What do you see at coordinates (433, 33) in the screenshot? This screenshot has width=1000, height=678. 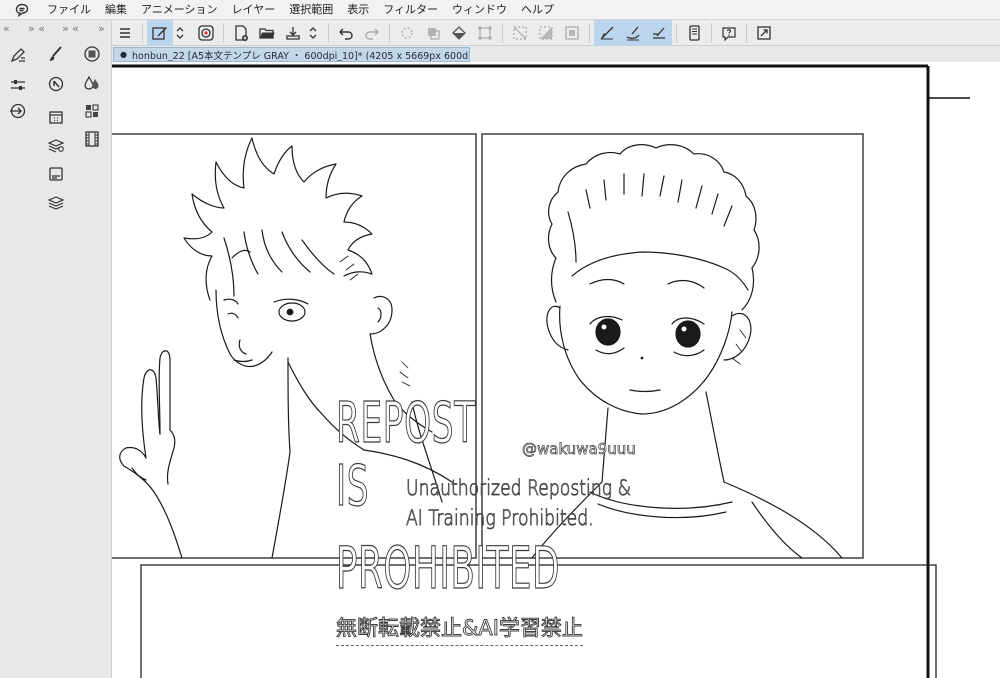 I see `fill-icon` at bounding box center [433, 33].